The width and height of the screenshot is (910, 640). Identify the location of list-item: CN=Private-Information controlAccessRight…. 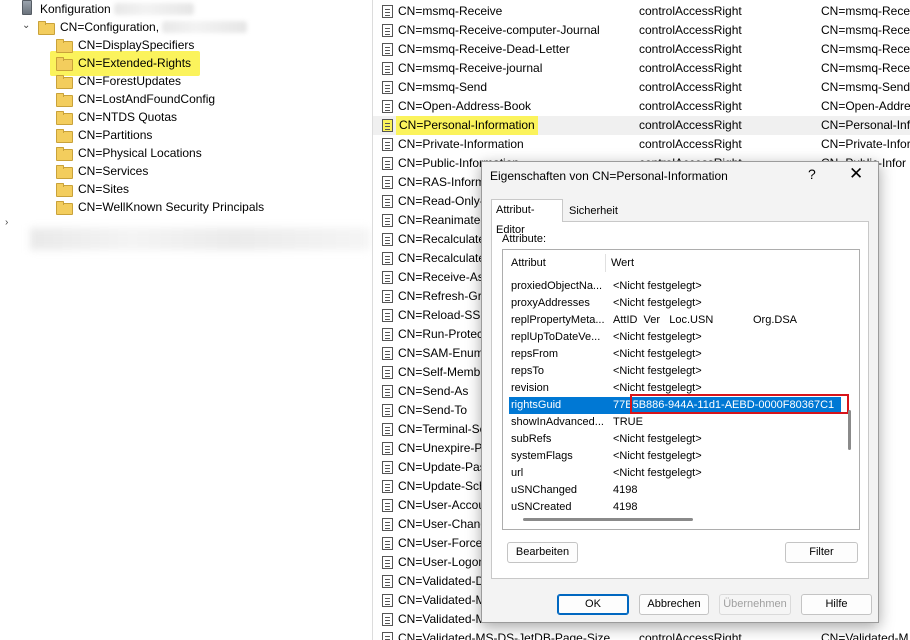
(641, 144).